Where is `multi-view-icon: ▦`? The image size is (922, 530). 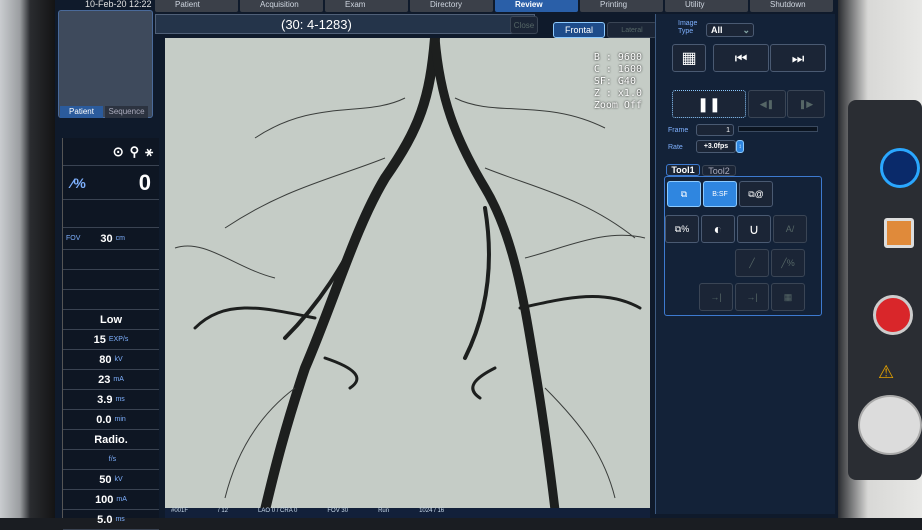
multi-view-icon: ▦ is located at coordinates (788, 296).